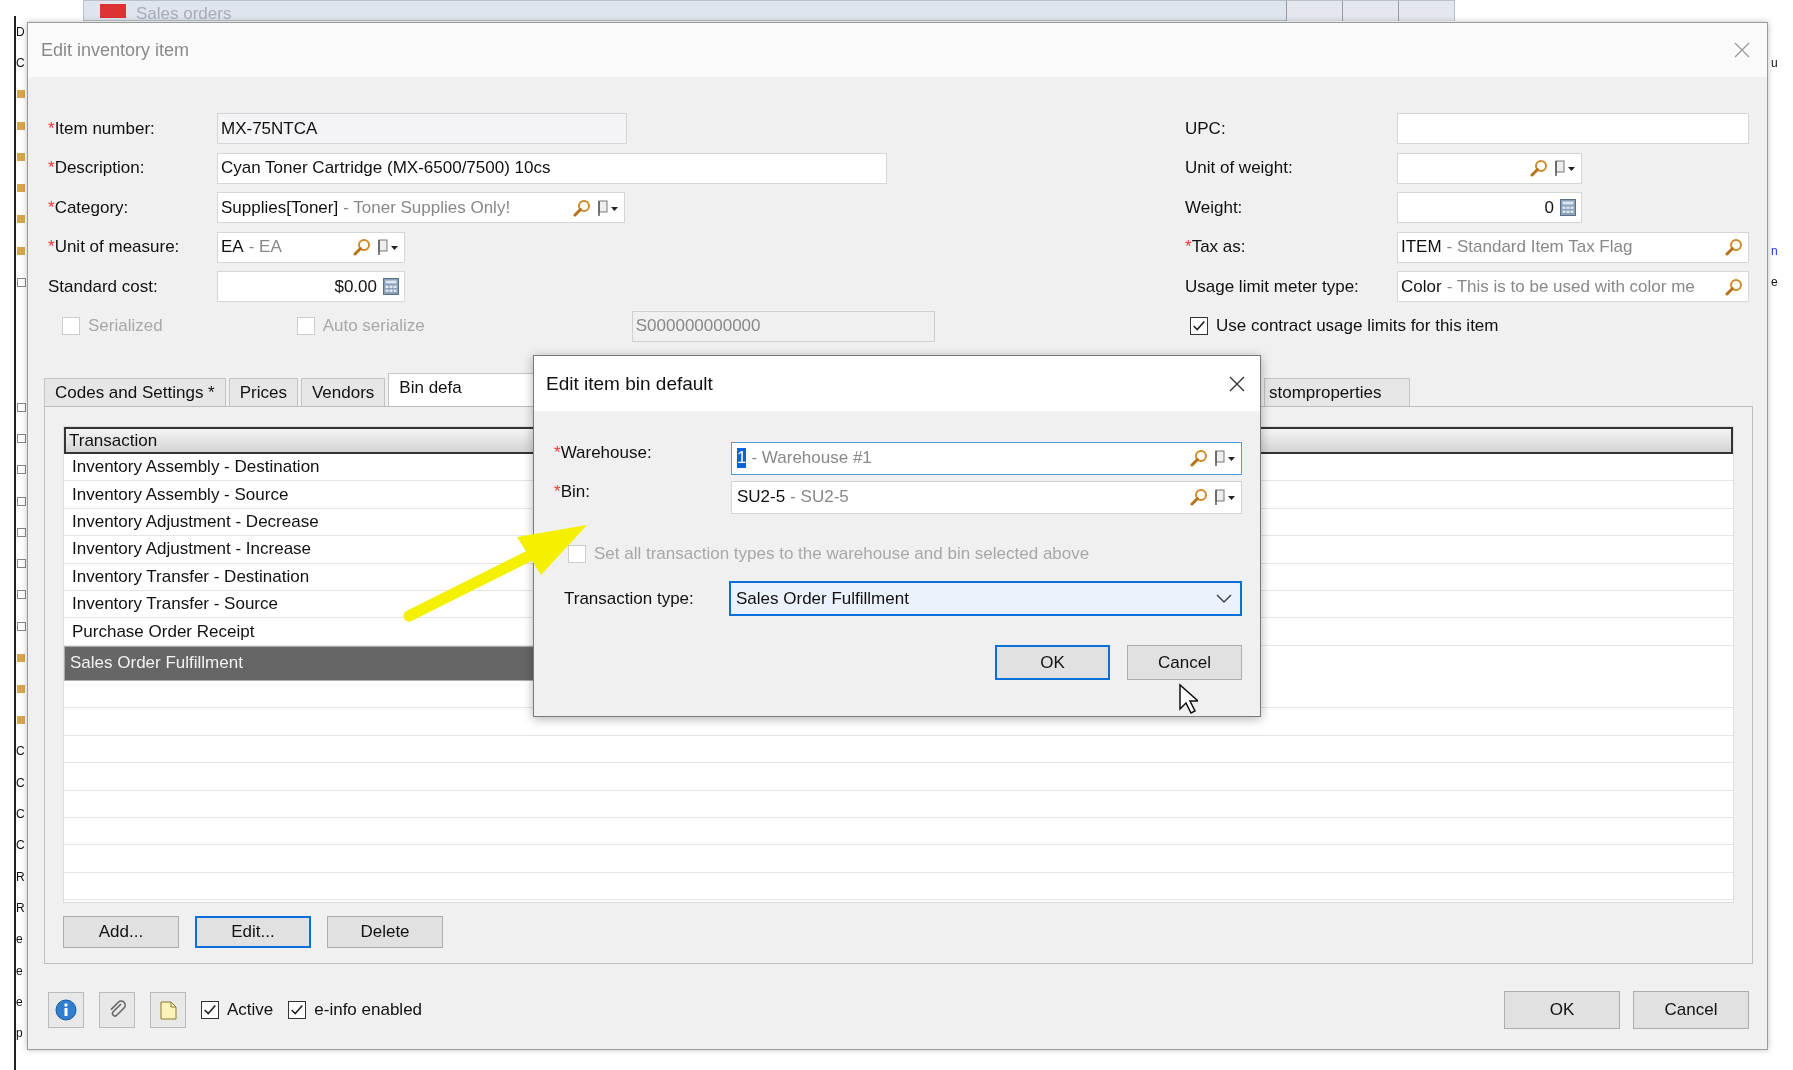 This screenshot has height=1070, width=1793. What do you see at coordinates (368, 1010) in the screenshot?
I see `checkbox-label: e-info enabled` at bounding box center [368, 1010].